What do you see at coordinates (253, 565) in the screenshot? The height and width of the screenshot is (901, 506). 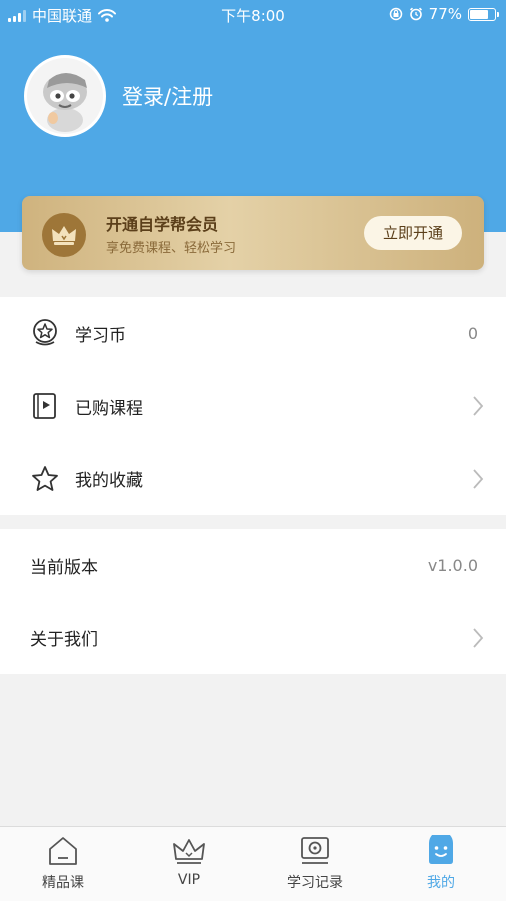 I see `info-item-version: 当前版本 v1.0.0` at bounding box center [253, 565].